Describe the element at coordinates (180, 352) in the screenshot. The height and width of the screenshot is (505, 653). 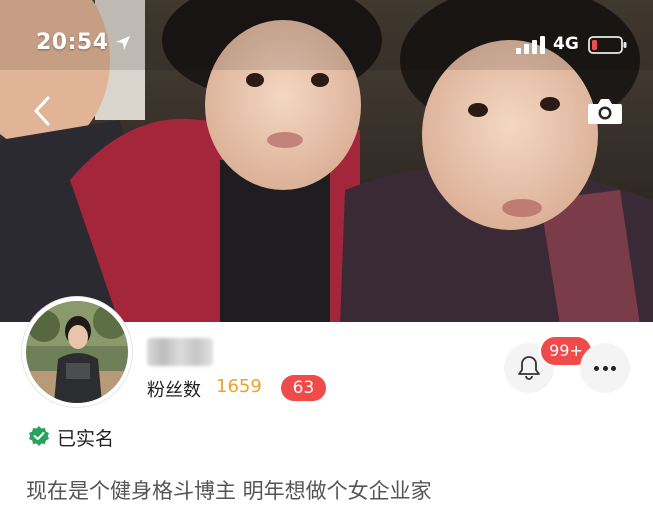
I see `username-redacted` at that location.